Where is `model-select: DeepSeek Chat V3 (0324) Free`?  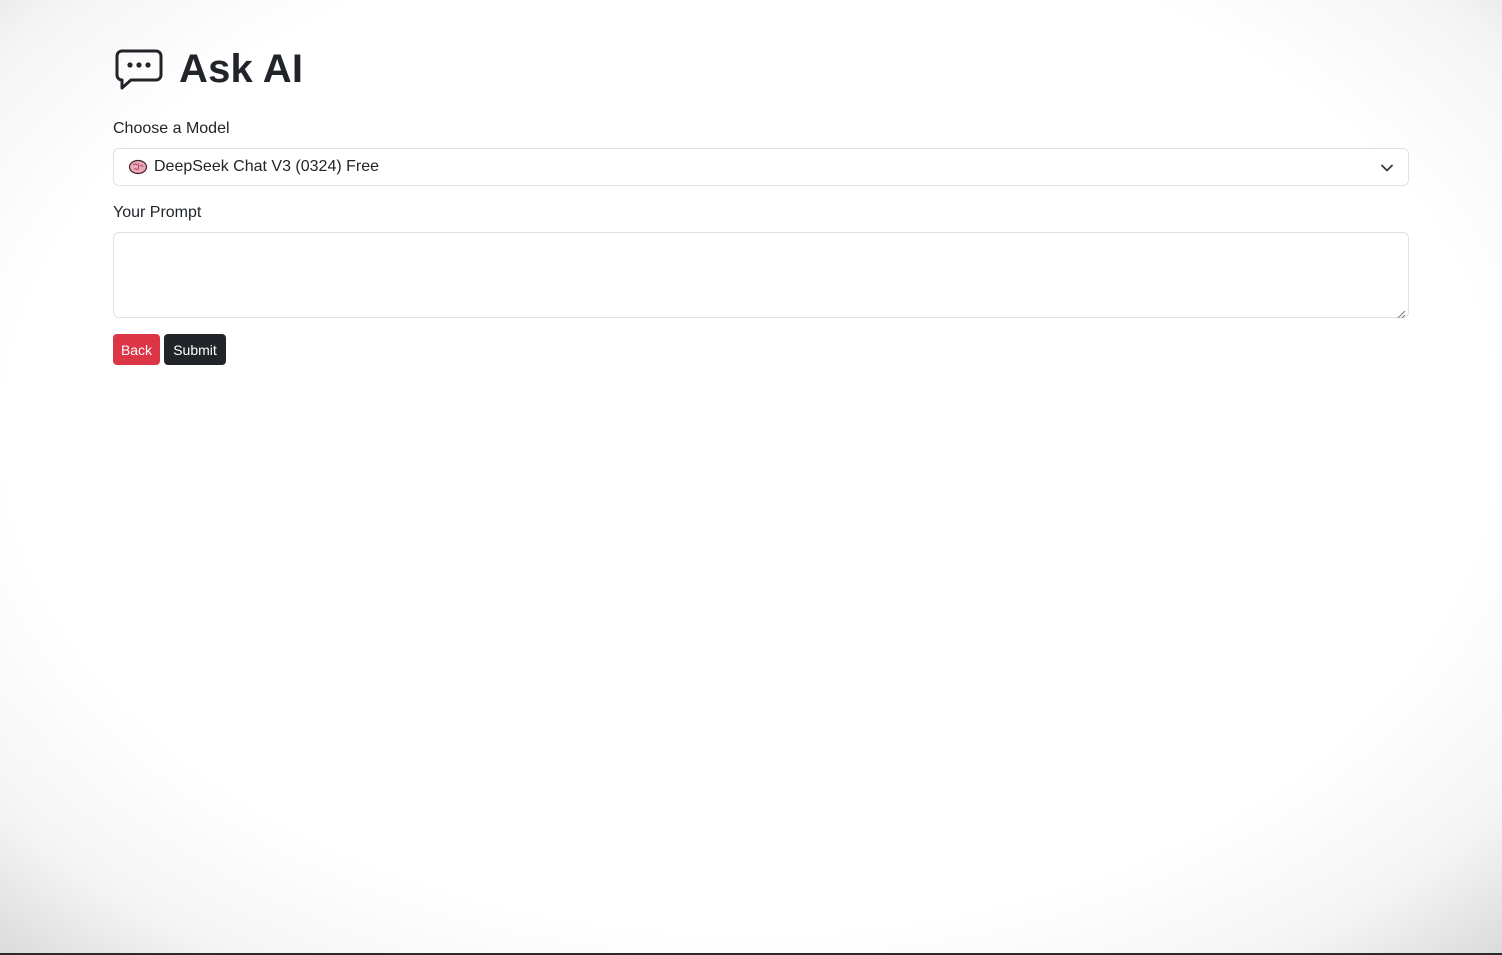 model-select: DeepSeek Chat V3 (0324) Free is located at coordinates (761, 167).